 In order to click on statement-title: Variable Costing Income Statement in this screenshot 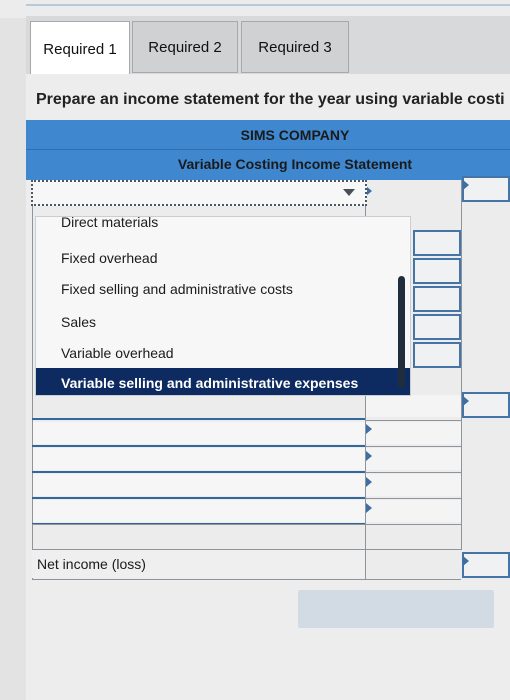, I will do `click(295, 164)`.